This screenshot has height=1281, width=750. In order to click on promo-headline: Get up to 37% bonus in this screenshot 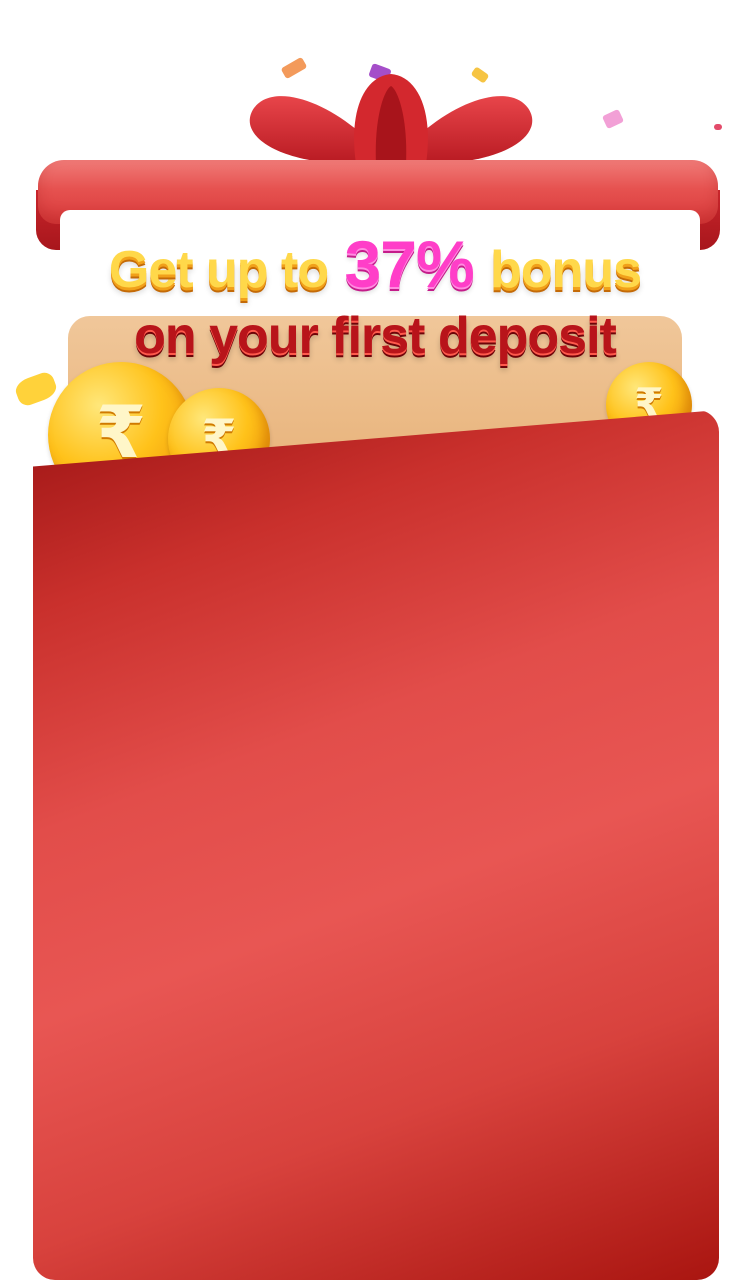, I will do `click(375, 264)`.